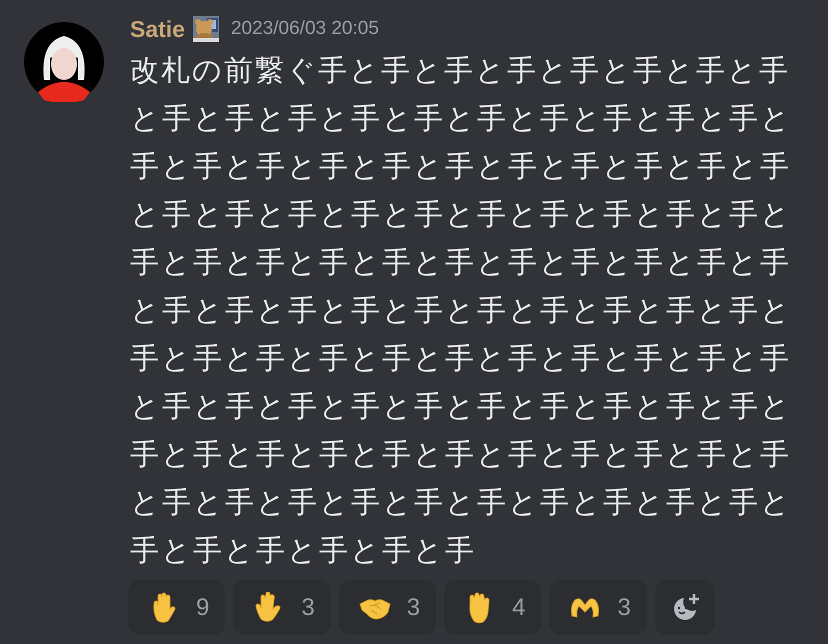  I want to click on add-reaction-button, so click(684, 607).